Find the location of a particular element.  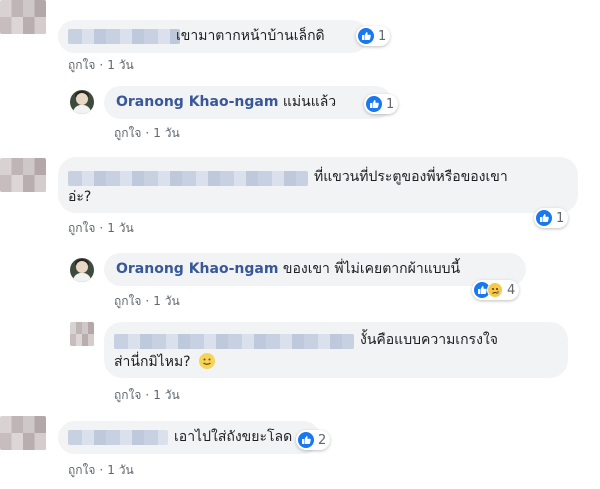

sad-reaction-icon is located at coordinates (495, 290).